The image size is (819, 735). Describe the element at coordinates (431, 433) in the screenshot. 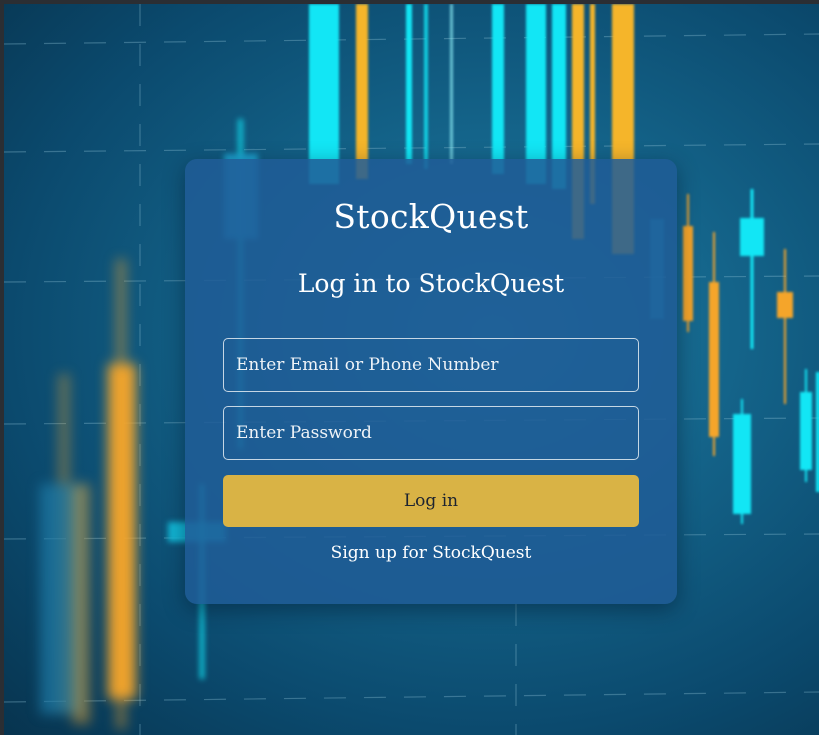

I see `password-input` at that location.